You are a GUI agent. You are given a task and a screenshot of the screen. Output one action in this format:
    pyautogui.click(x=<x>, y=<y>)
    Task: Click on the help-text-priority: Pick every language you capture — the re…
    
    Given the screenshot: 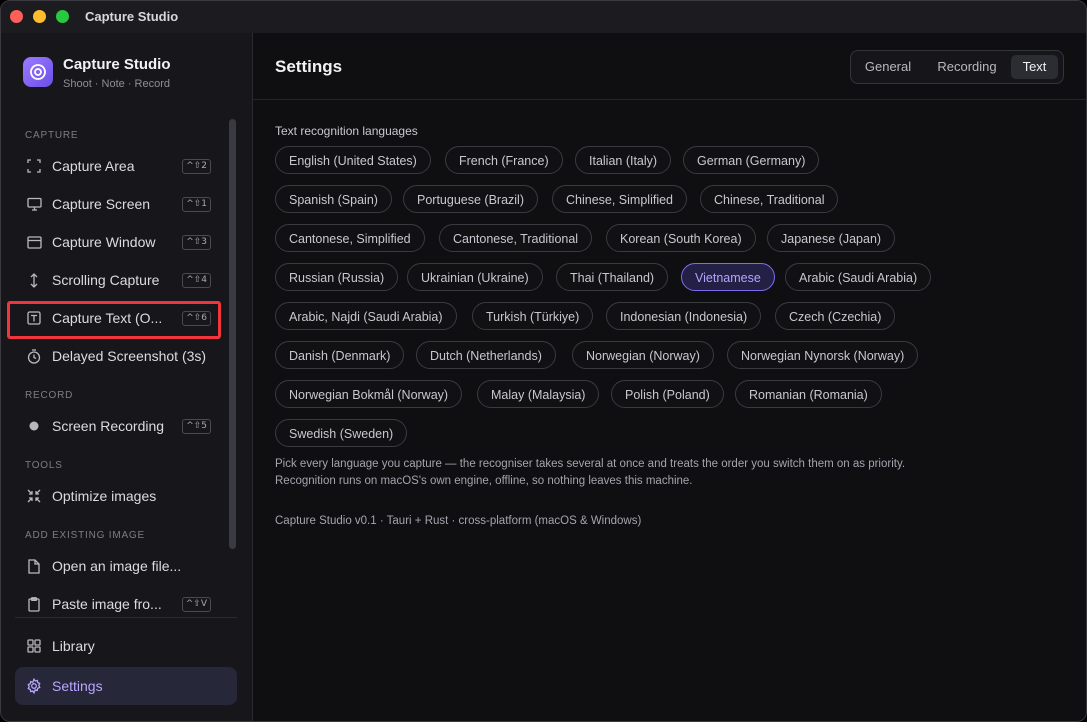 What is the action you would take?
    pyautogui.click(x=590, y=464)
    